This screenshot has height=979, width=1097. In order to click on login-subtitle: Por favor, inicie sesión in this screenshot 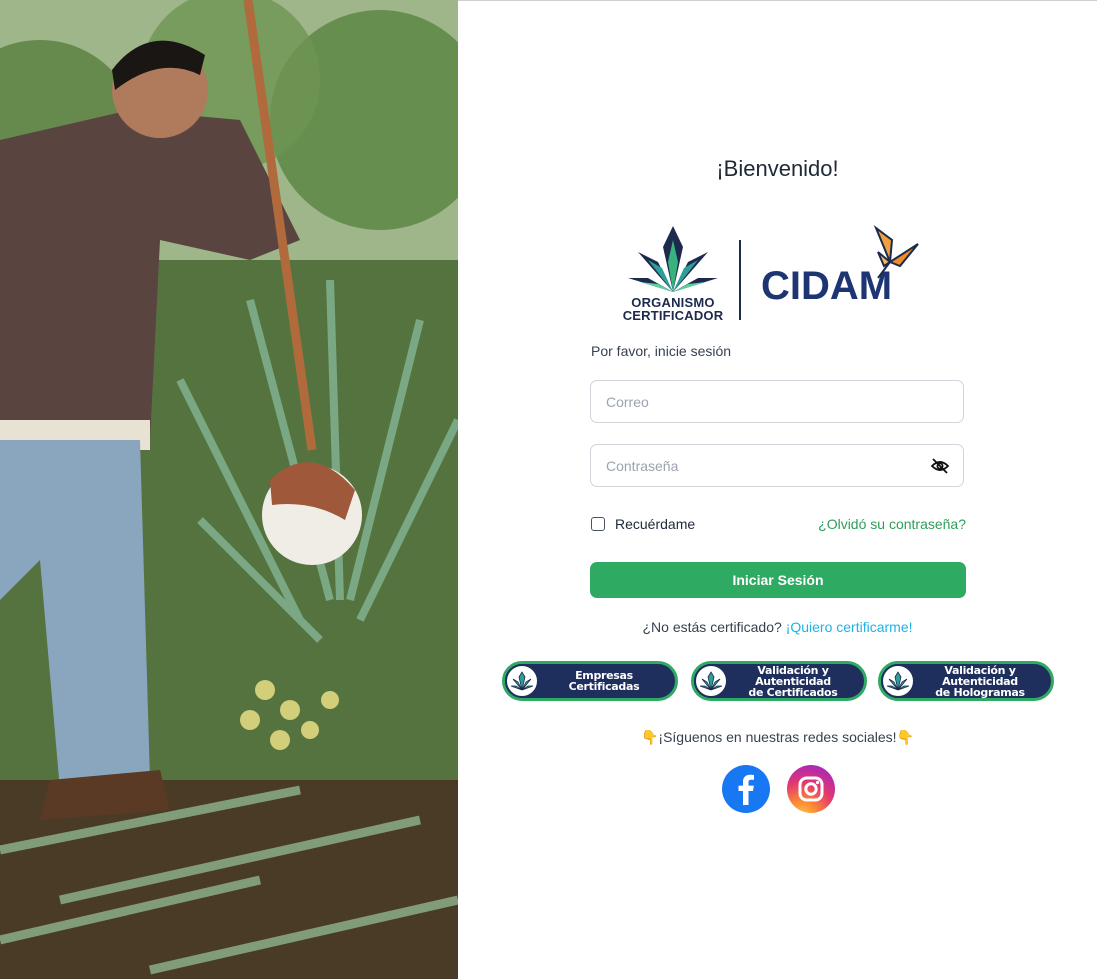, I will do `click(661, 351)`.